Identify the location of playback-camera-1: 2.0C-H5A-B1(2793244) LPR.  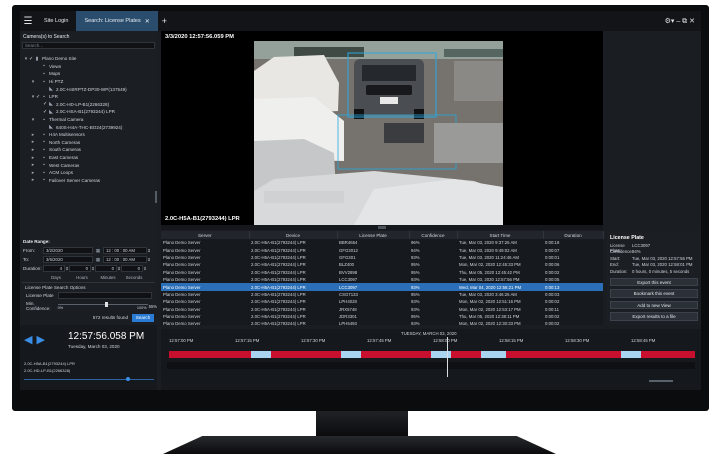
(49, 363).